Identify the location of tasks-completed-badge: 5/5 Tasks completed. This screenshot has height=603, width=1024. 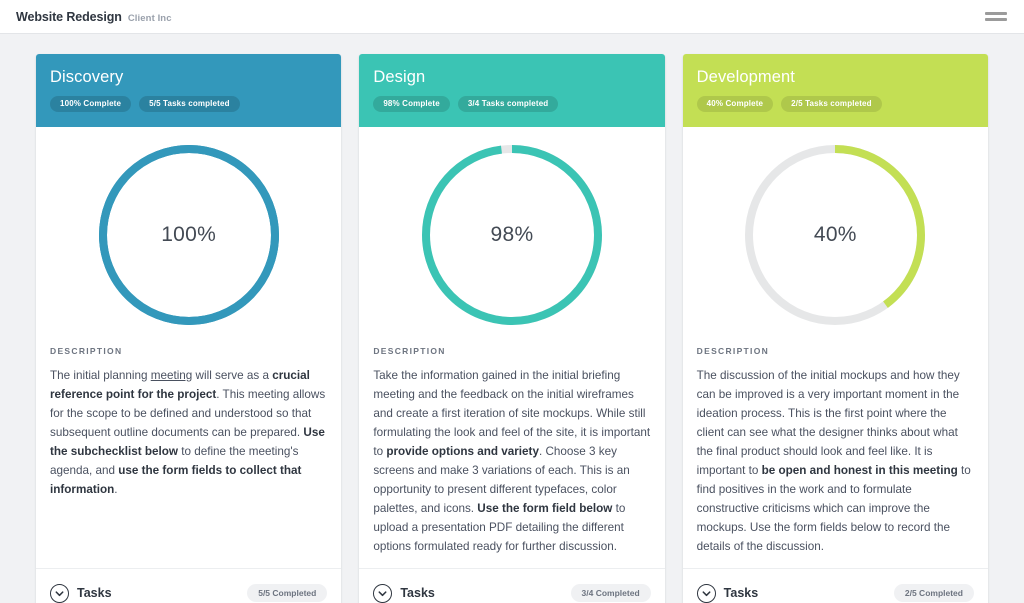
(189, 104).